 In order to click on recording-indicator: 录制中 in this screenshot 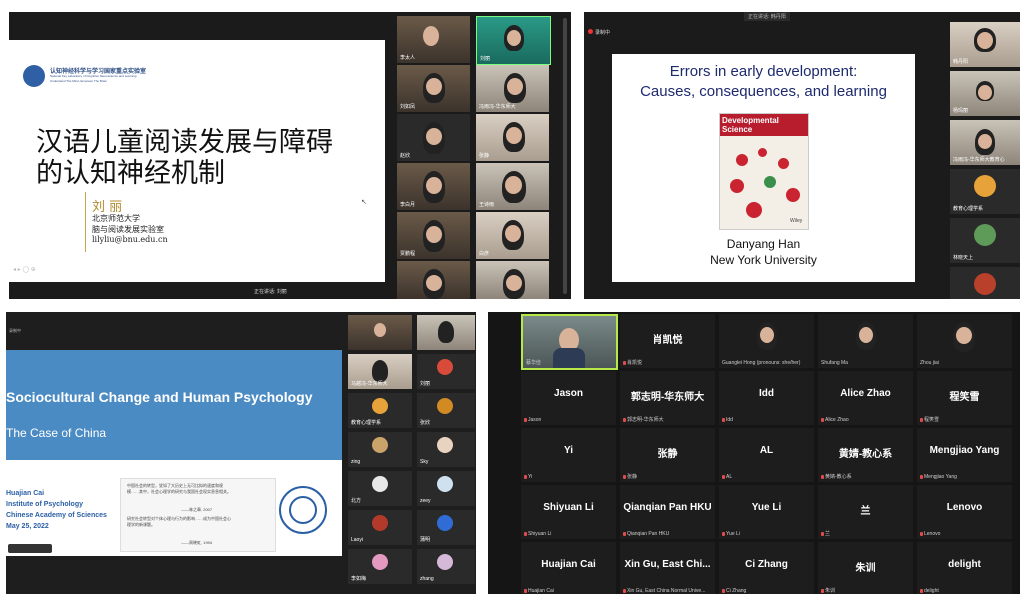, I will do `click(599, 32)`.